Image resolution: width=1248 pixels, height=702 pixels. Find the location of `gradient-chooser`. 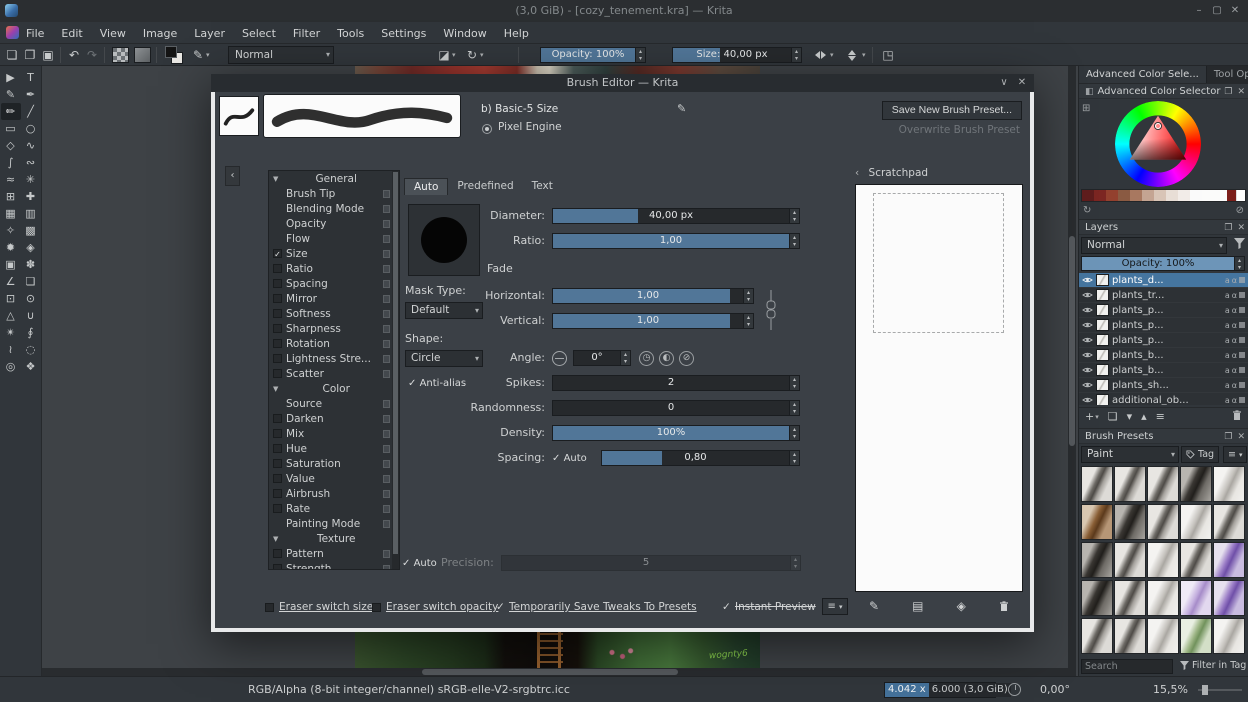

gradient-chooser is located at coordinates (120, 55).